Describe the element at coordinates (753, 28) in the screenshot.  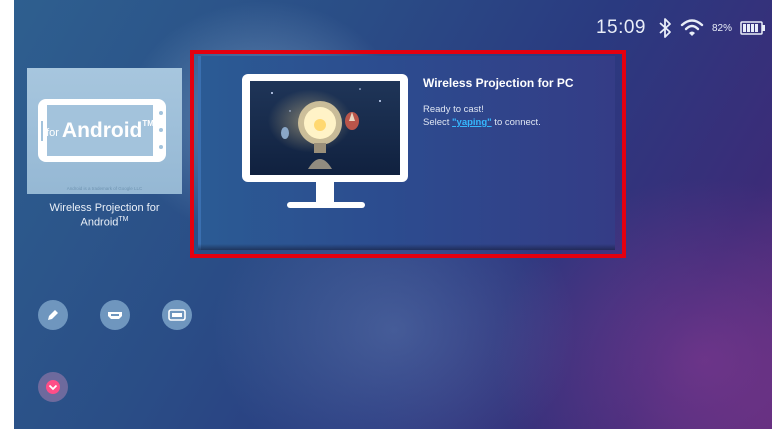
I see `battery-icon` at that location.